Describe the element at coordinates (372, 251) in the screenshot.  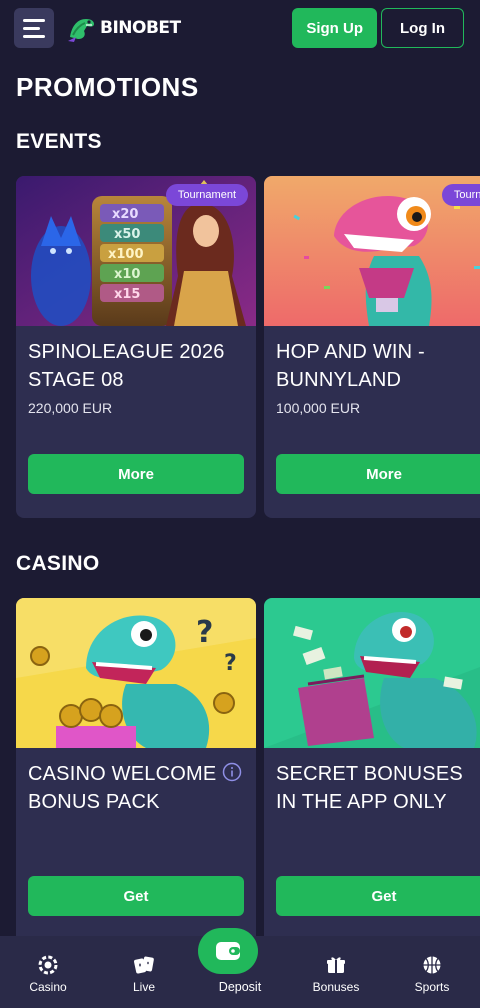
I see `event-card-image: Tournament` at that location.